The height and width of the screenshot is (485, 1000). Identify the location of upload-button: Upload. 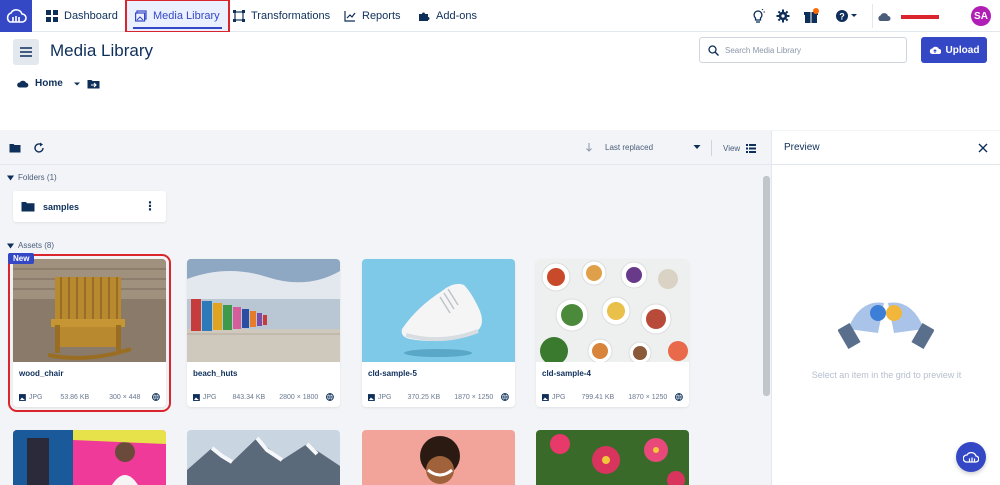
(954, 50).